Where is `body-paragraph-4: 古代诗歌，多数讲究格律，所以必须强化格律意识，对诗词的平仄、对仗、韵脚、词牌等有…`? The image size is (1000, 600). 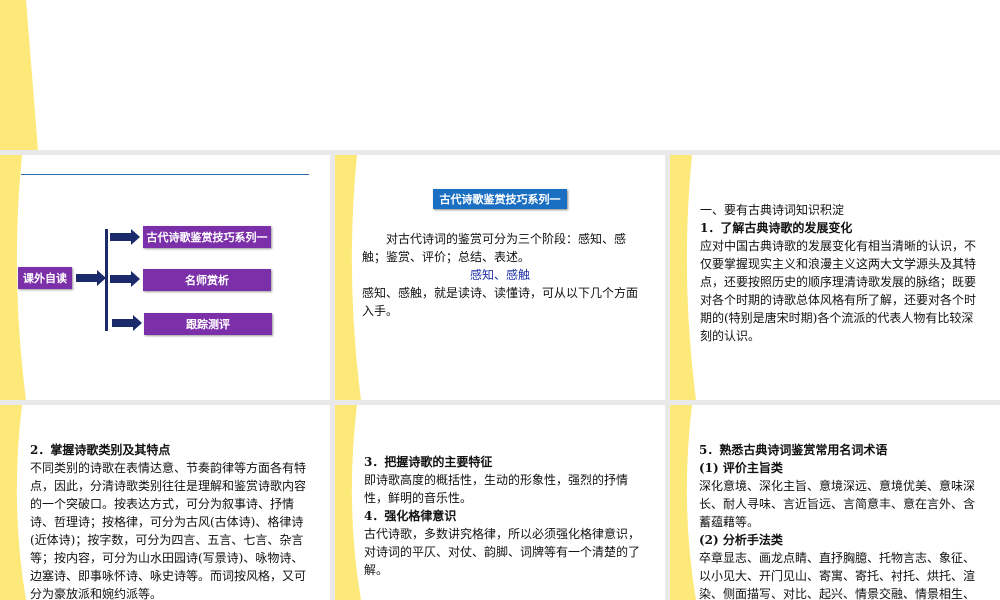 body-paragraph-4: 古代诗歌，多数讲究格律，所以必须强化格律意识，对诗词的平仄、对仗、韵脚、词牌等有… is located at coordinates (502, 552).